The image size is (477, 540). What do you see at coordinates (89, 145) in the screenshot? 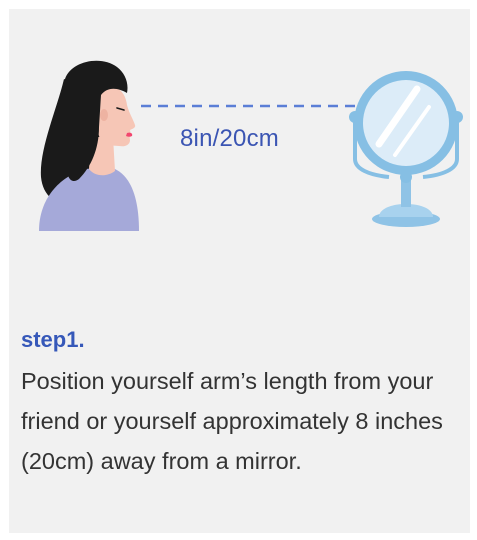
I see `woman-figure` at bounding box center [89, 145].